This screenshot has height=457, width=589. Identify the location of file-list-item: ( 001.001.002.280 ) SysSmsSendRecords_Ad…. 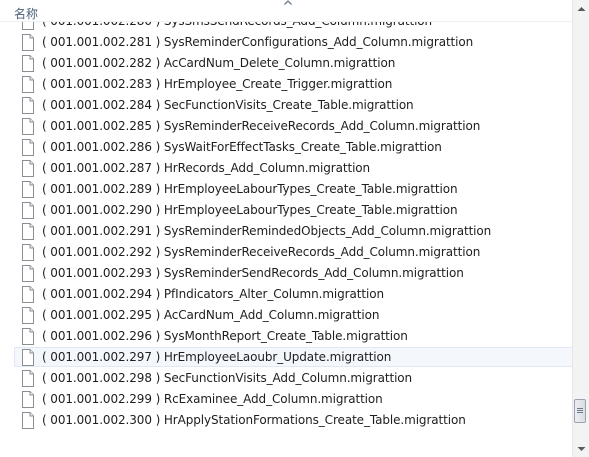
(293, 26).